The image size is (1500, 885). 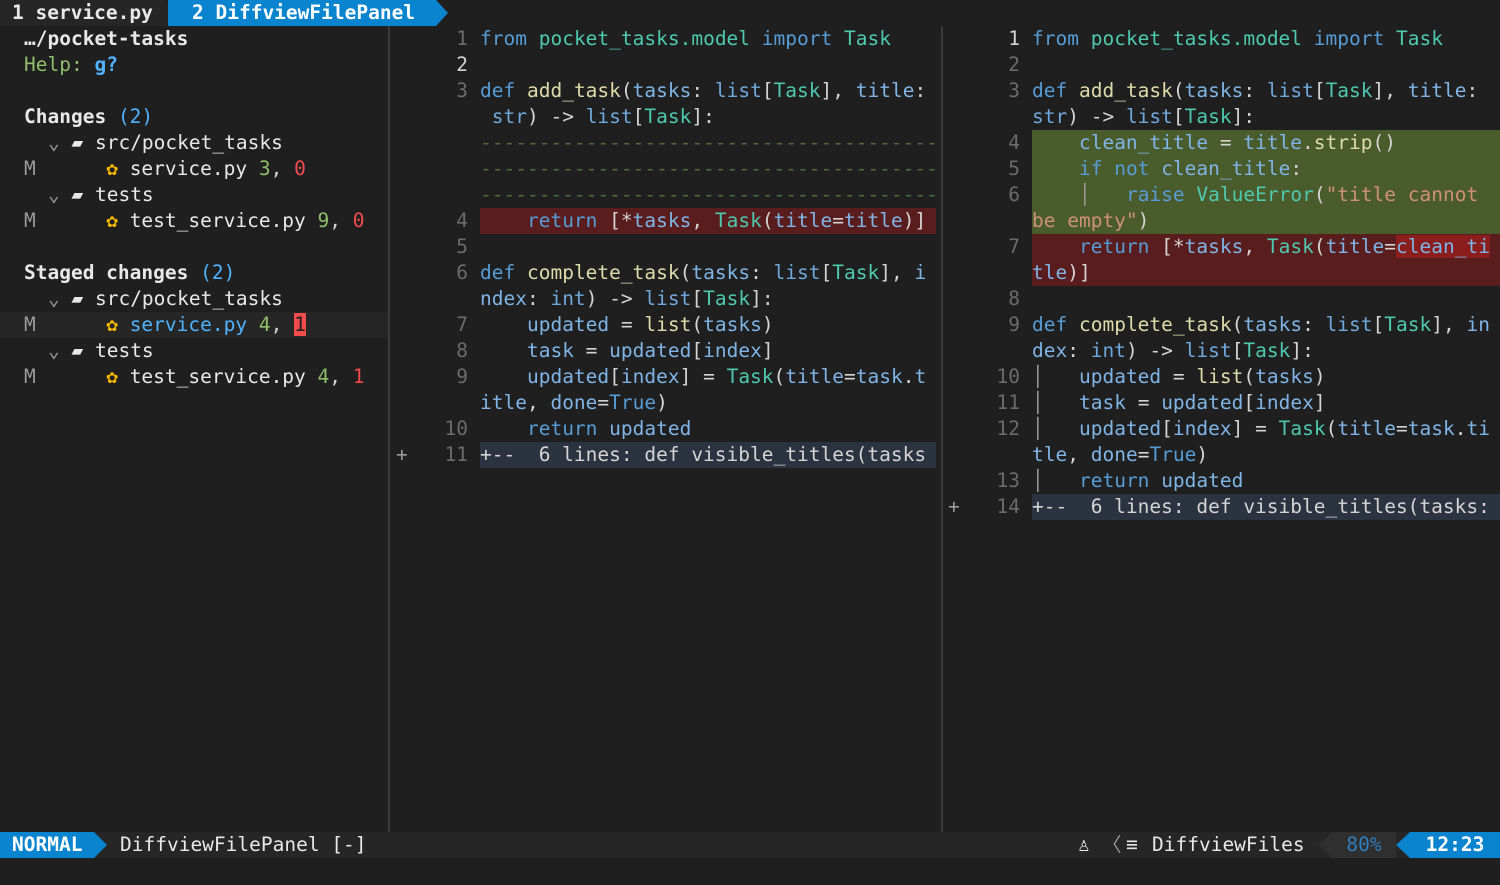 I want to click on tab-service-py: 1 service.py, so click(x=83, y=13).